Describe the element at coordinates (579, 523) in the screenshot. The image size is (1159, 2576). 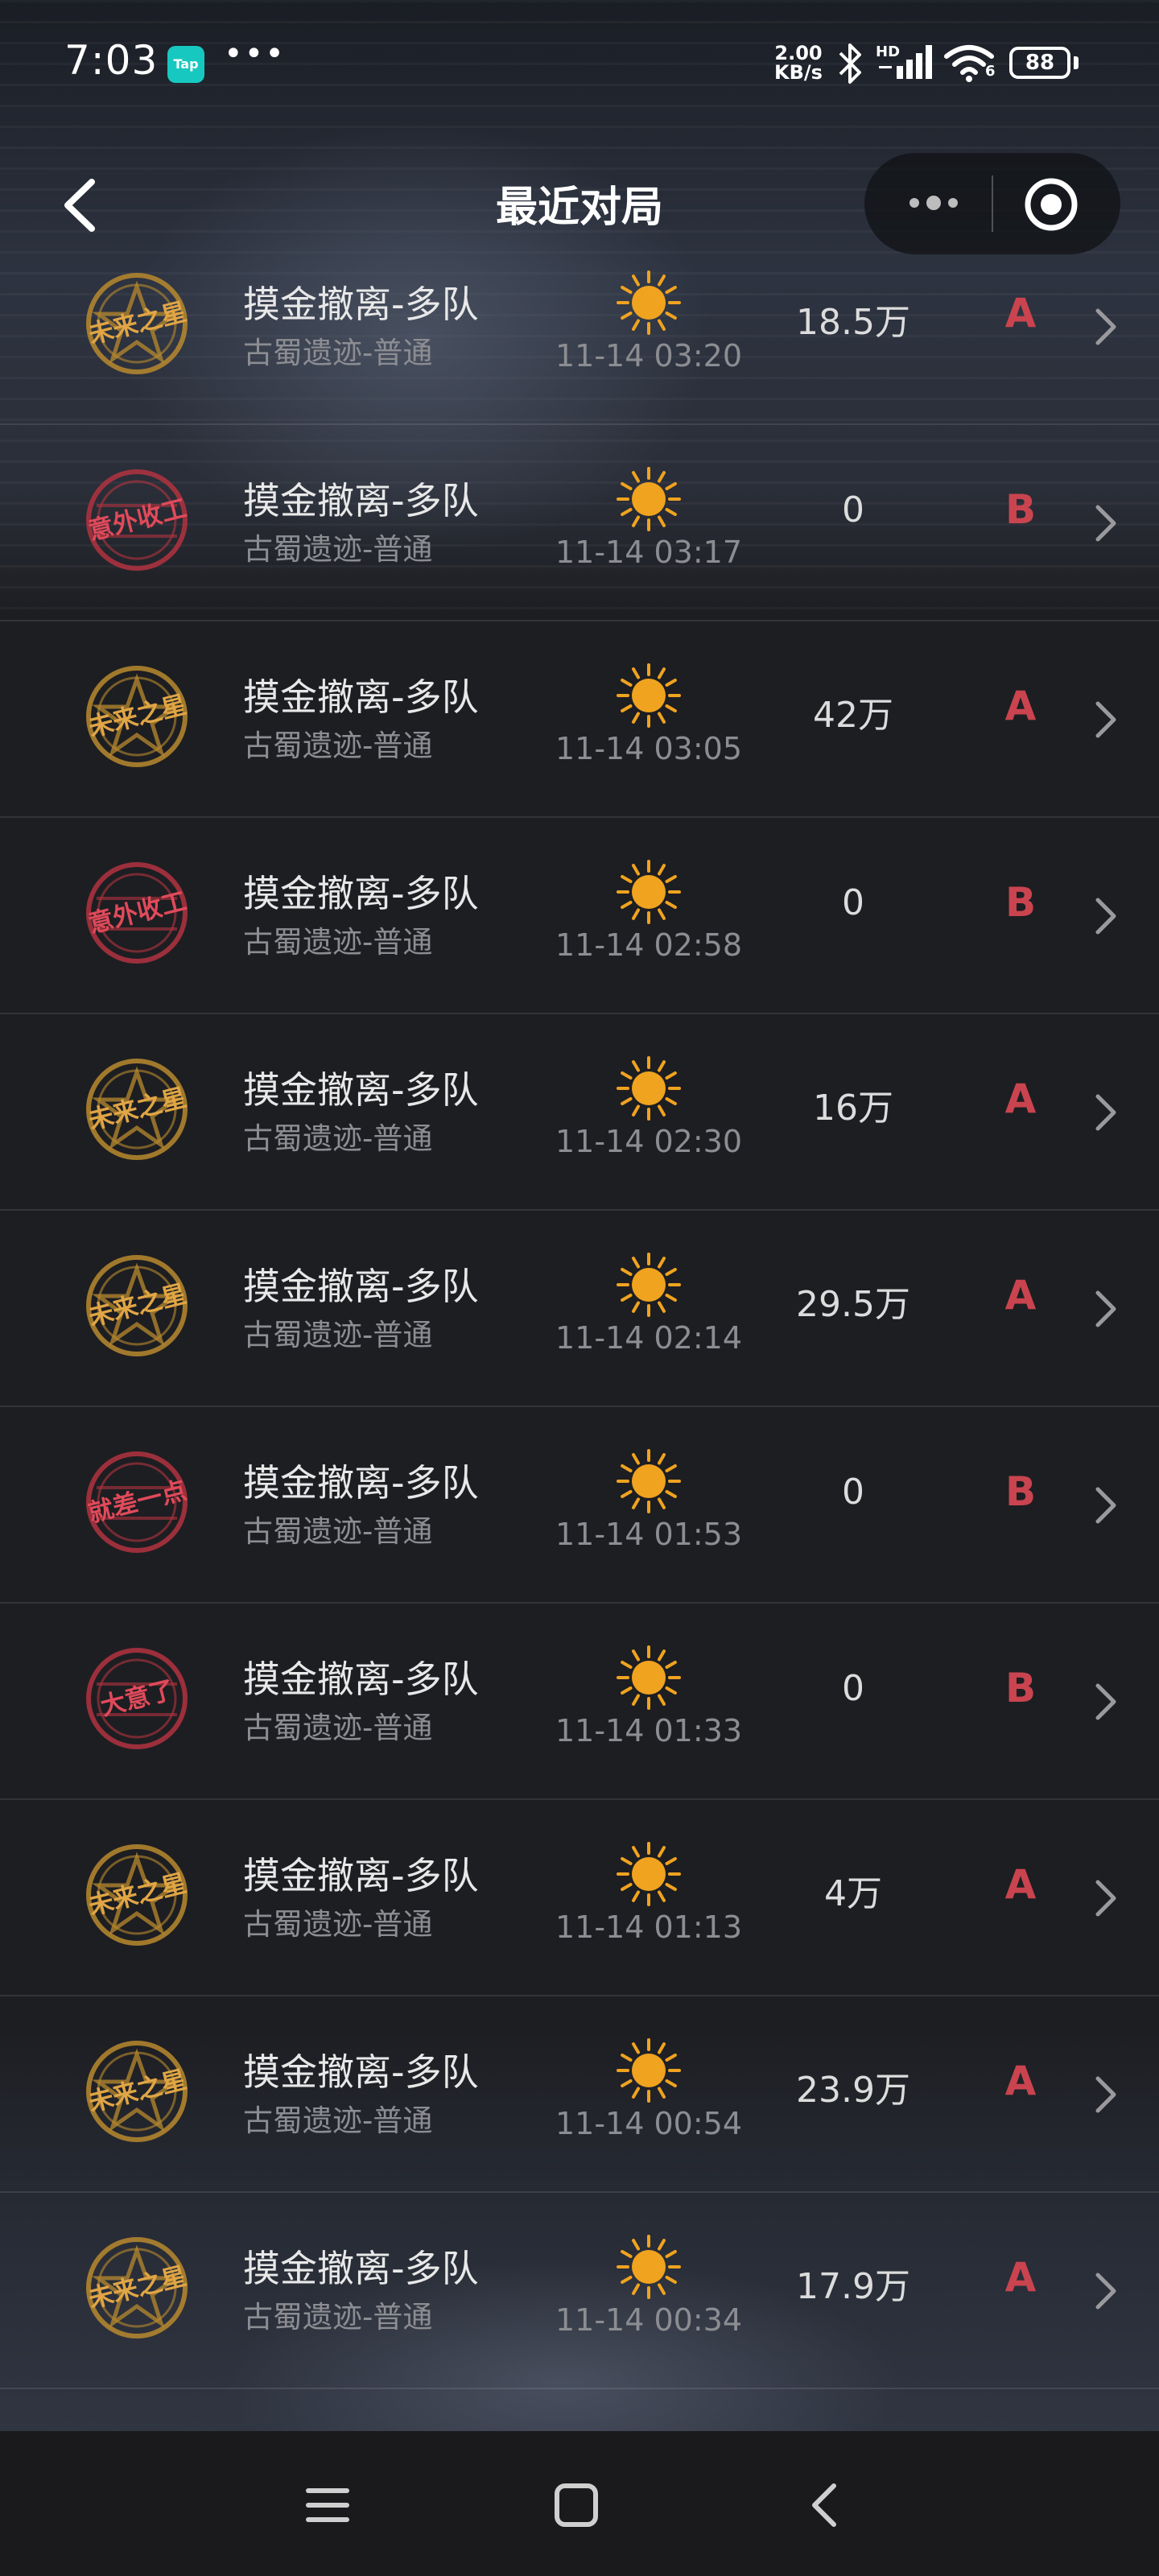
I see `match-row: 意外收工 摸金撤离-多队 古蜀遗迹-普通 11-14 03:17 0 B` at that location.